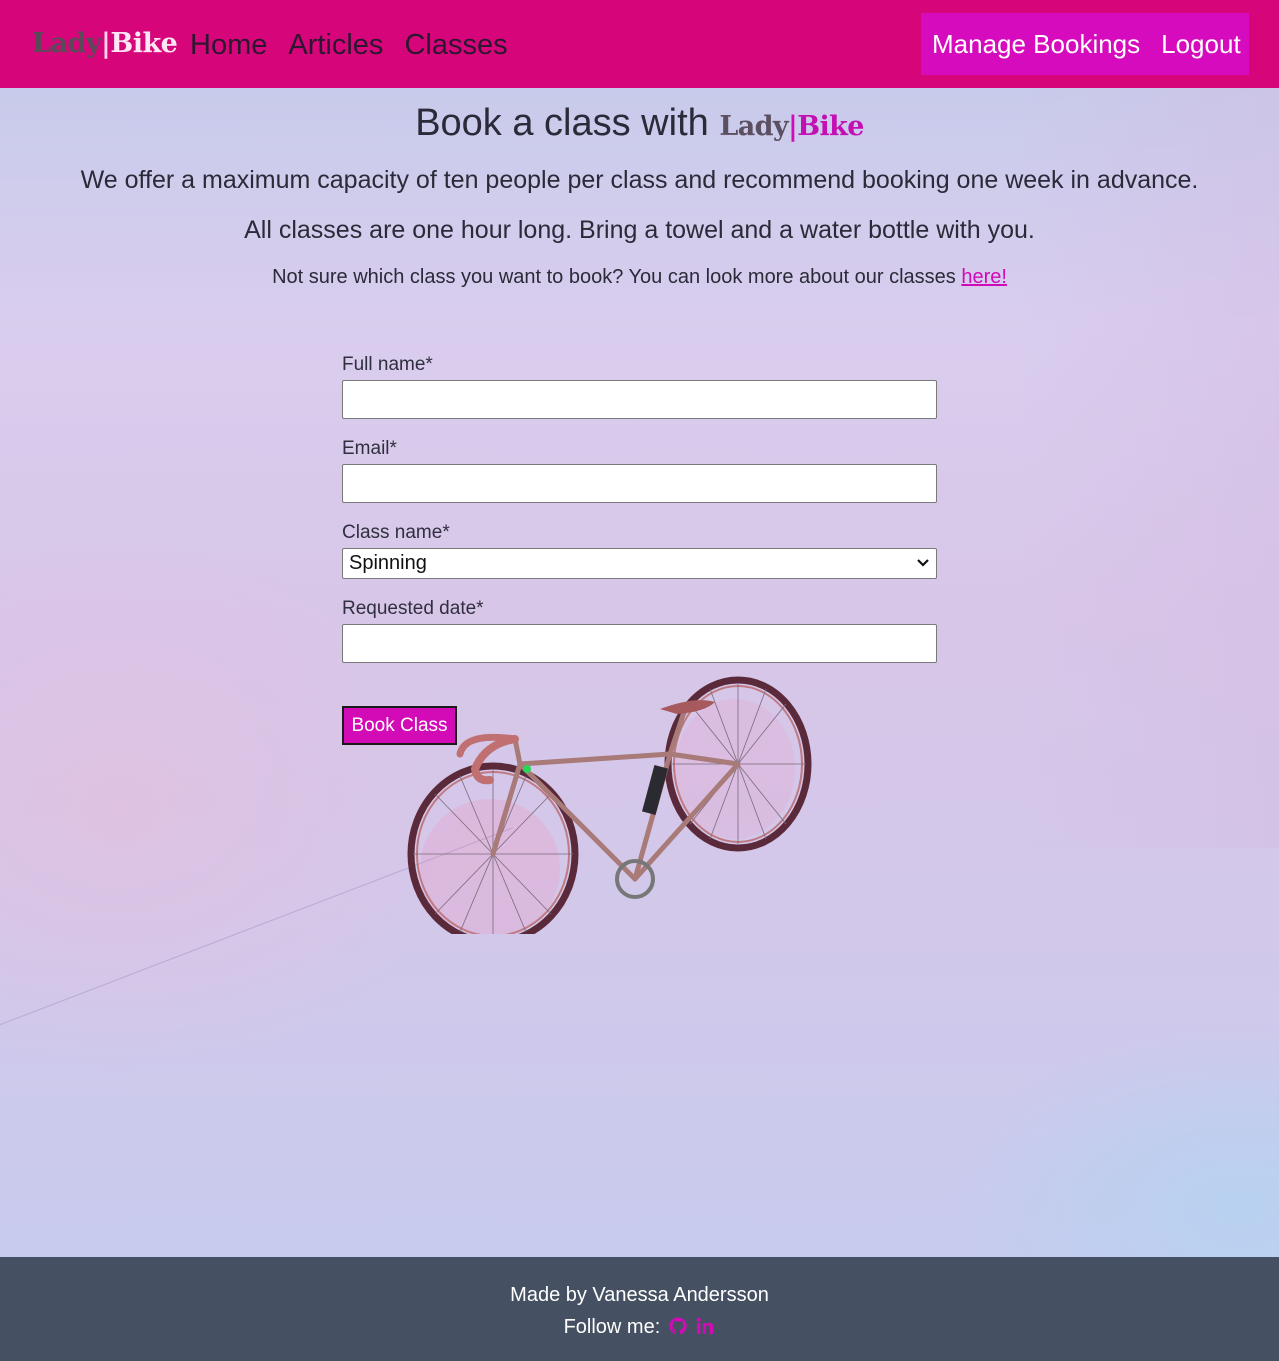 This screenshot has height=1361, width=1279. Describe the element at coordinates (639, 563) in the screenshot. I see `class-name-select: Spinning` at that location.